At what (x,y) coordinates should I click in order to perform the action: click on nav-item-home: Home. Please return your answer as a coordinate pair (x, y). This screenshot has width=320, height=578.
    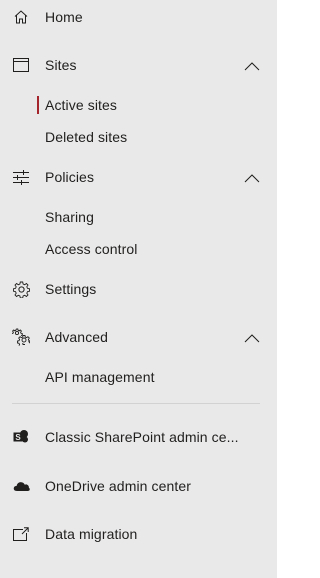
    Looking at the image, I should click on (138, 17).